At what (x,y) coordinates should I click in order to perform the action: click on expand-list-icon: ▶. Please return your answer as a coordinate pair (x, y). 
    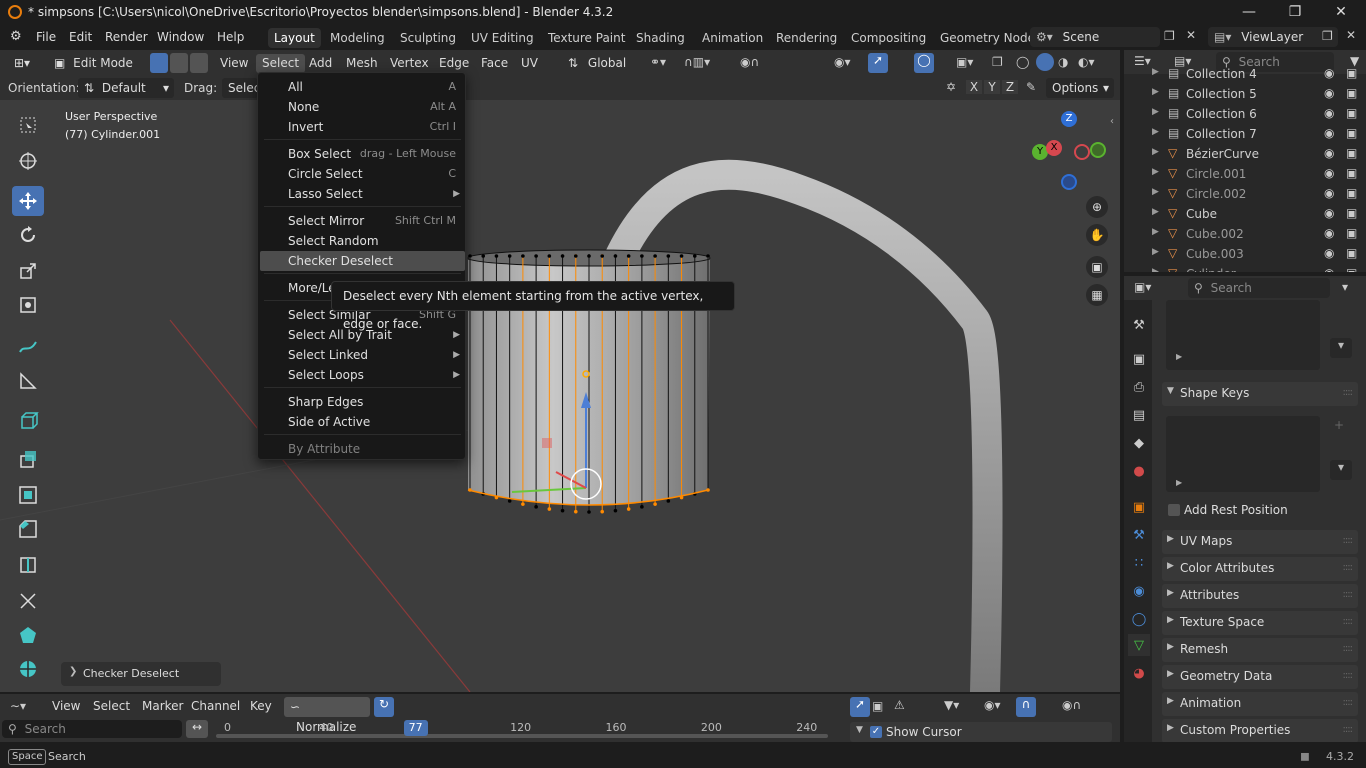
    Looking at the image, I should click on (1179, 356).